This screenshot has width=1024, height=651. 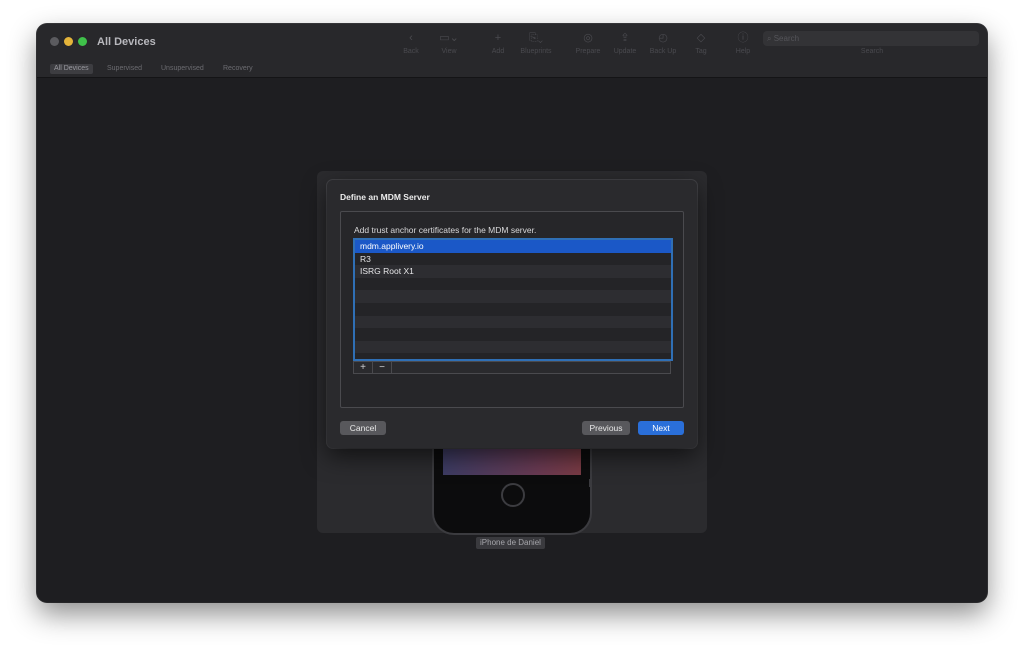 I want to click on toolbar-tag-button: ◇ Tag, so click(x=701, y=43).